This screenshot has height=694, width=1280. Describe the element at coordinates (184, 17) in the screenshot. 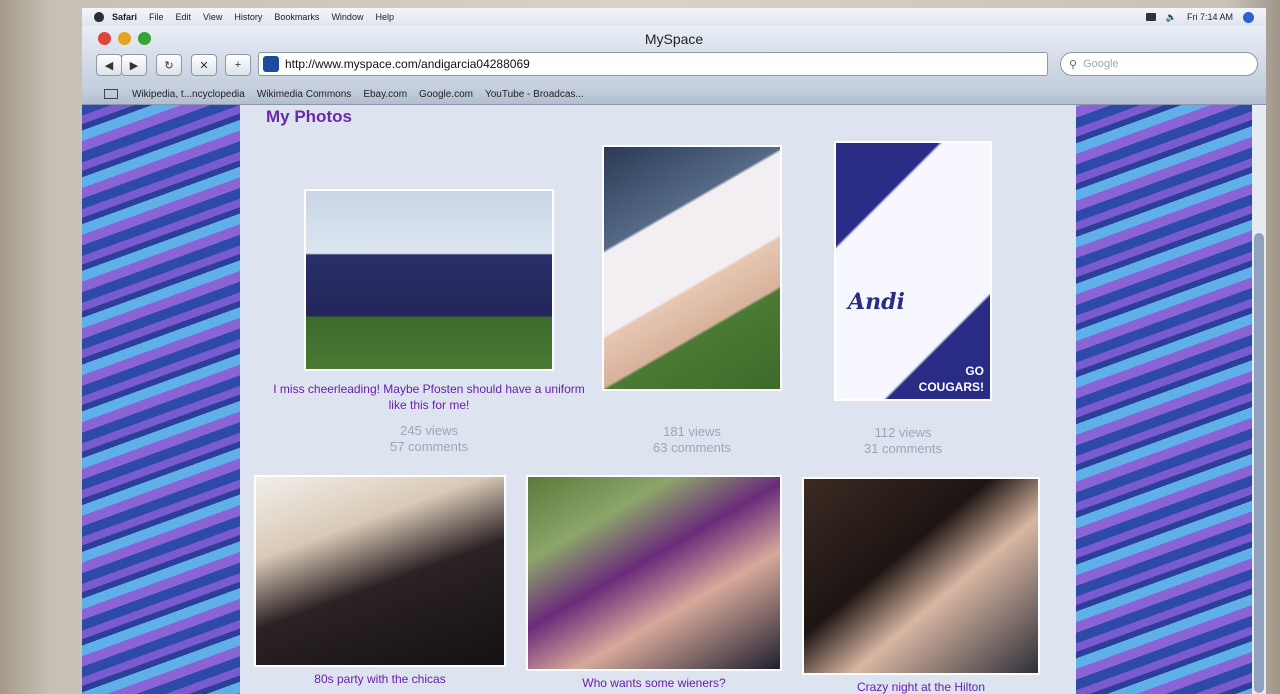

I see `menu-edit: Edit` at that location.